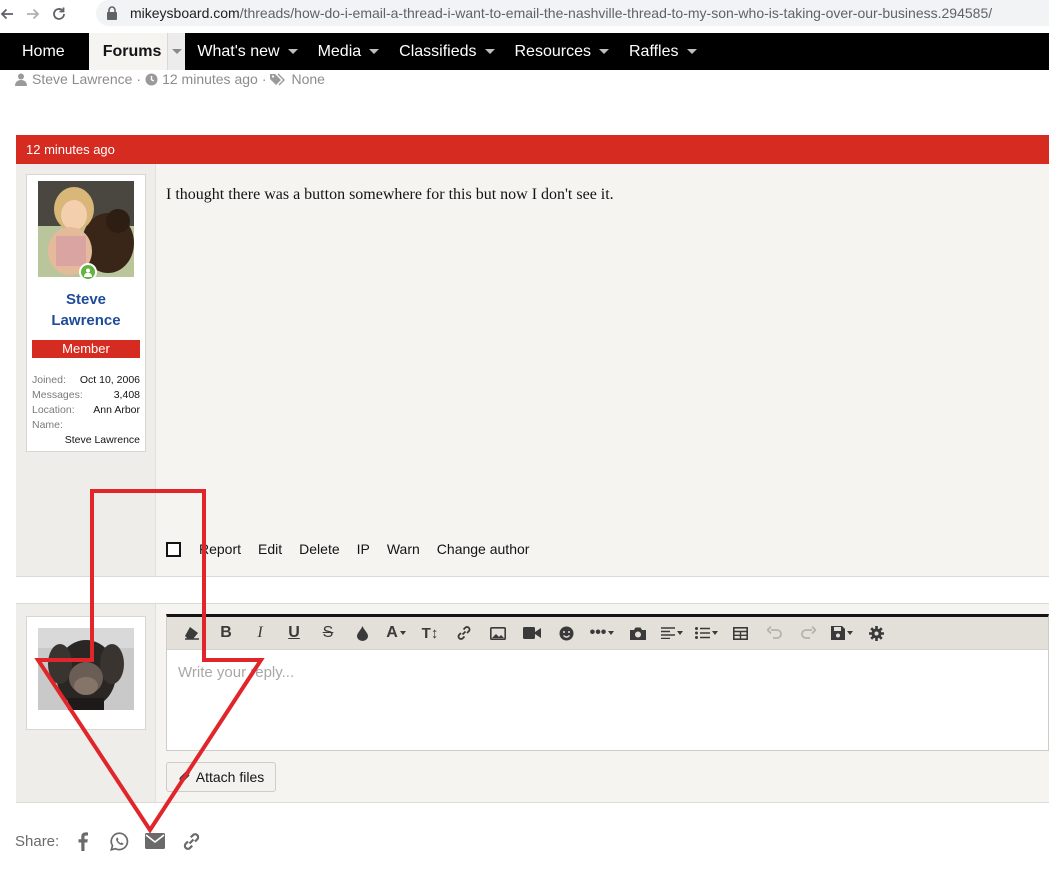 Image resolution: width=1049 pixels, height=873 pixels. Describe the element at coordinates (430, 633) in the screenshot. I see `font-size-icon: T↕` at that location.